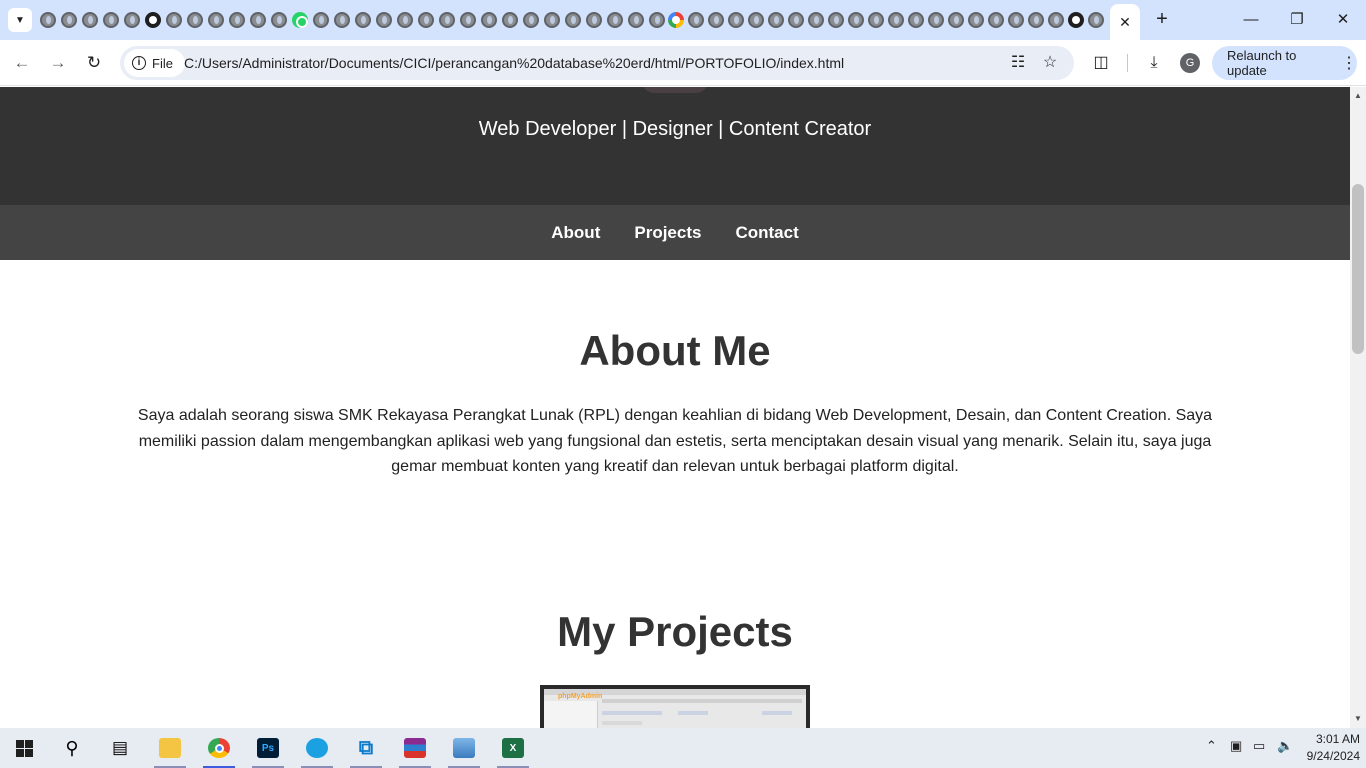 The image size is (1366, 768). I want to click on translate-icon: ☷, so click(1018, 63).